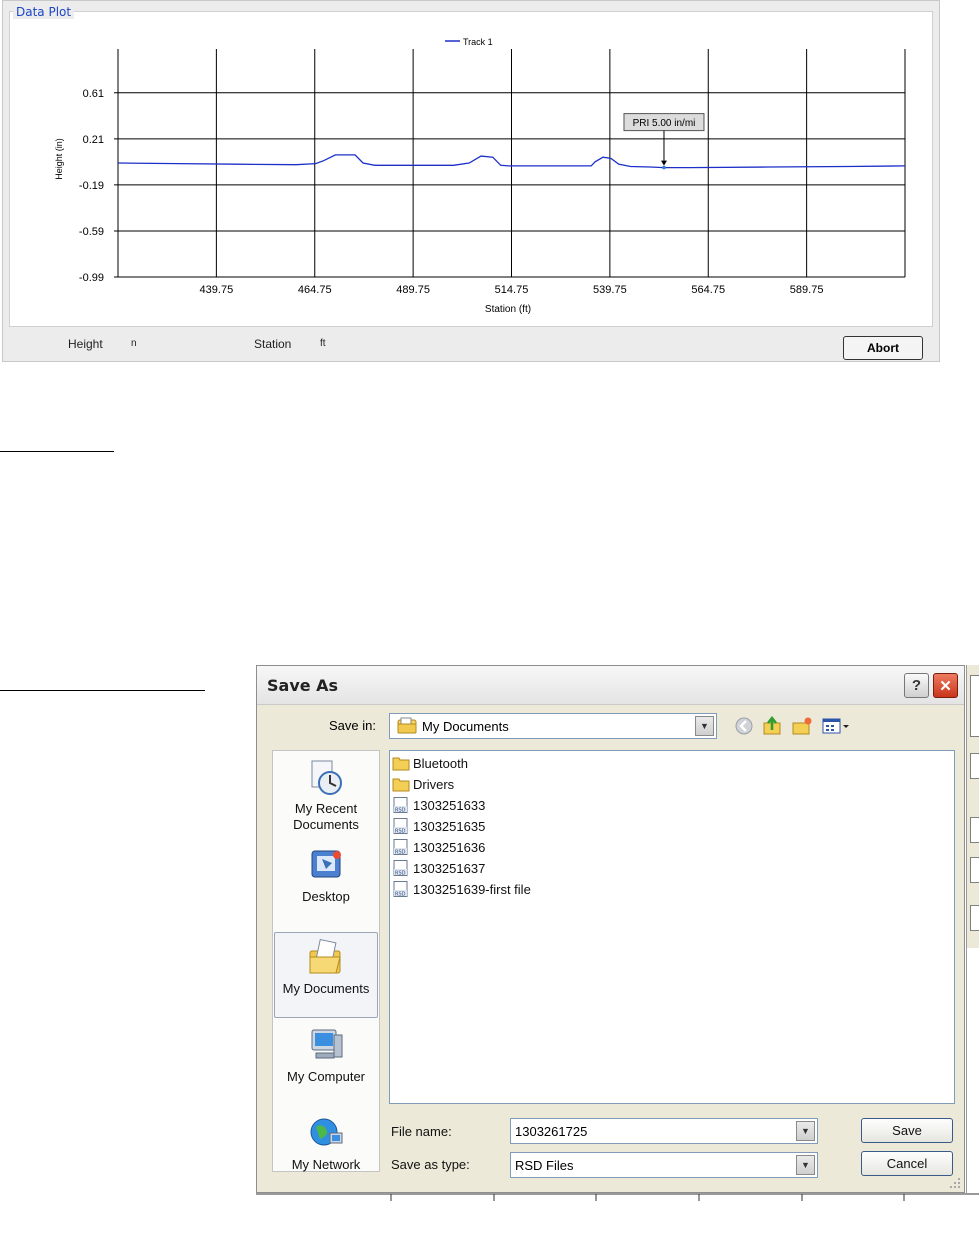 Image resolution: width=979 pixels, height=1242 pixels. What do you see at coordinates (664, 167) in the screenshot?
I see `annotation-point` at bounding box center [664, 167].